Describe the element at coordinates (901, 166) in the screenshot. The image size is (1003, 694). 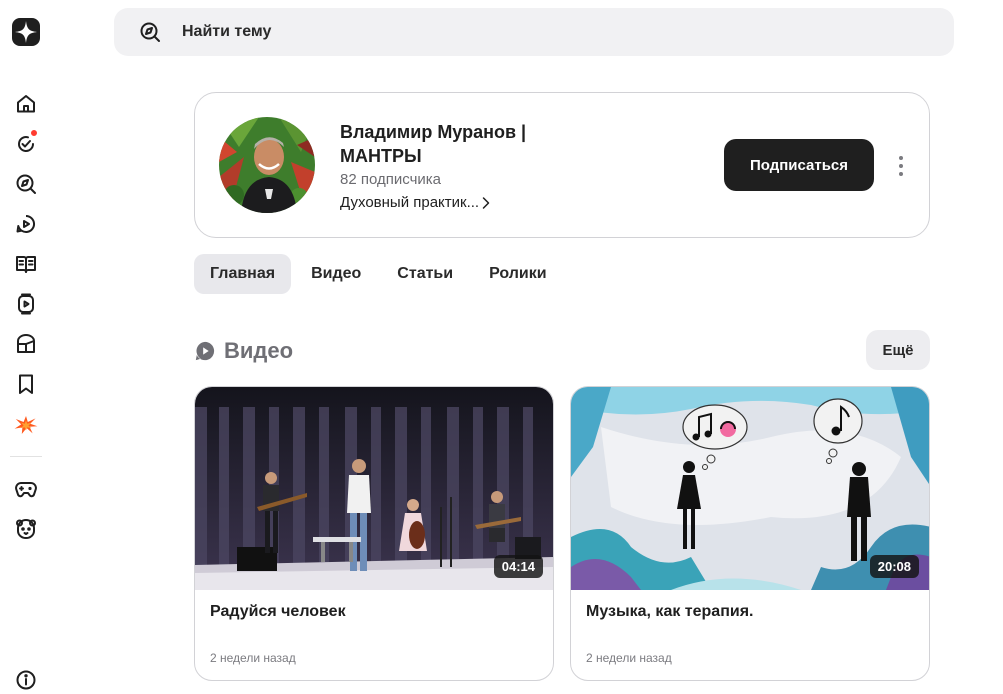
I see `more-options-icon` at that location.